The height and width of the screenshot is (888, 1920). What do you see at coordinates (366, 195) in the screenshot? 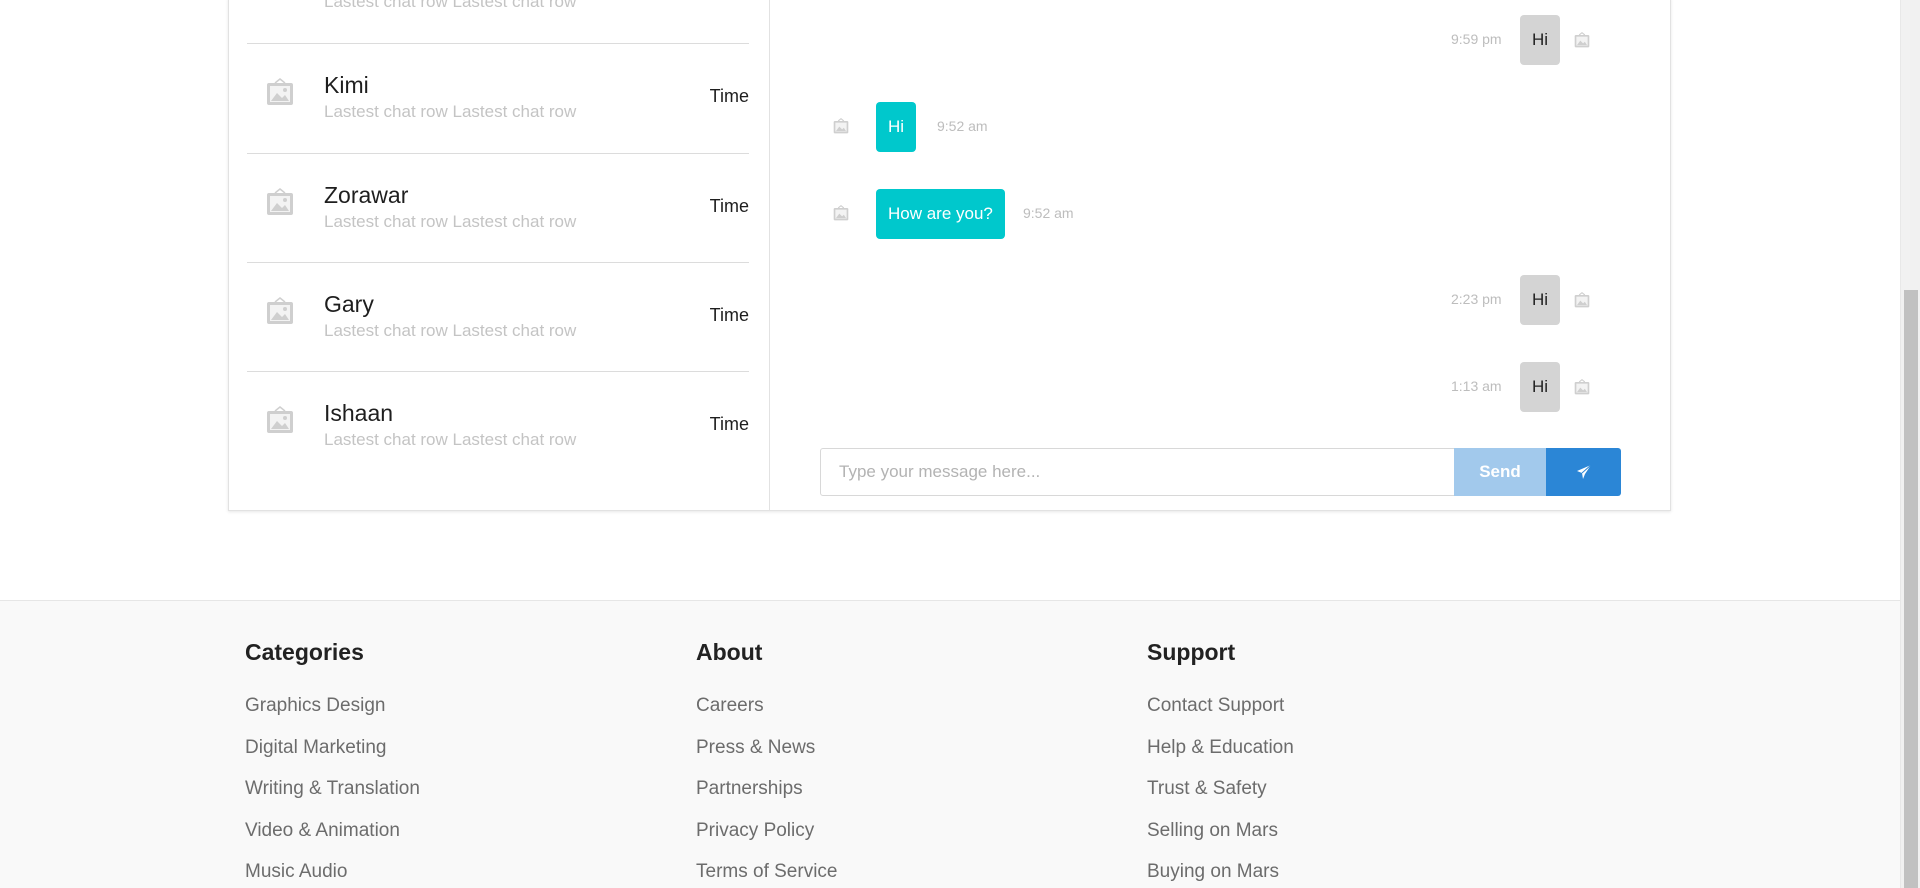
I see `contact-name: Zorawar` at bounding box center [366, 195].